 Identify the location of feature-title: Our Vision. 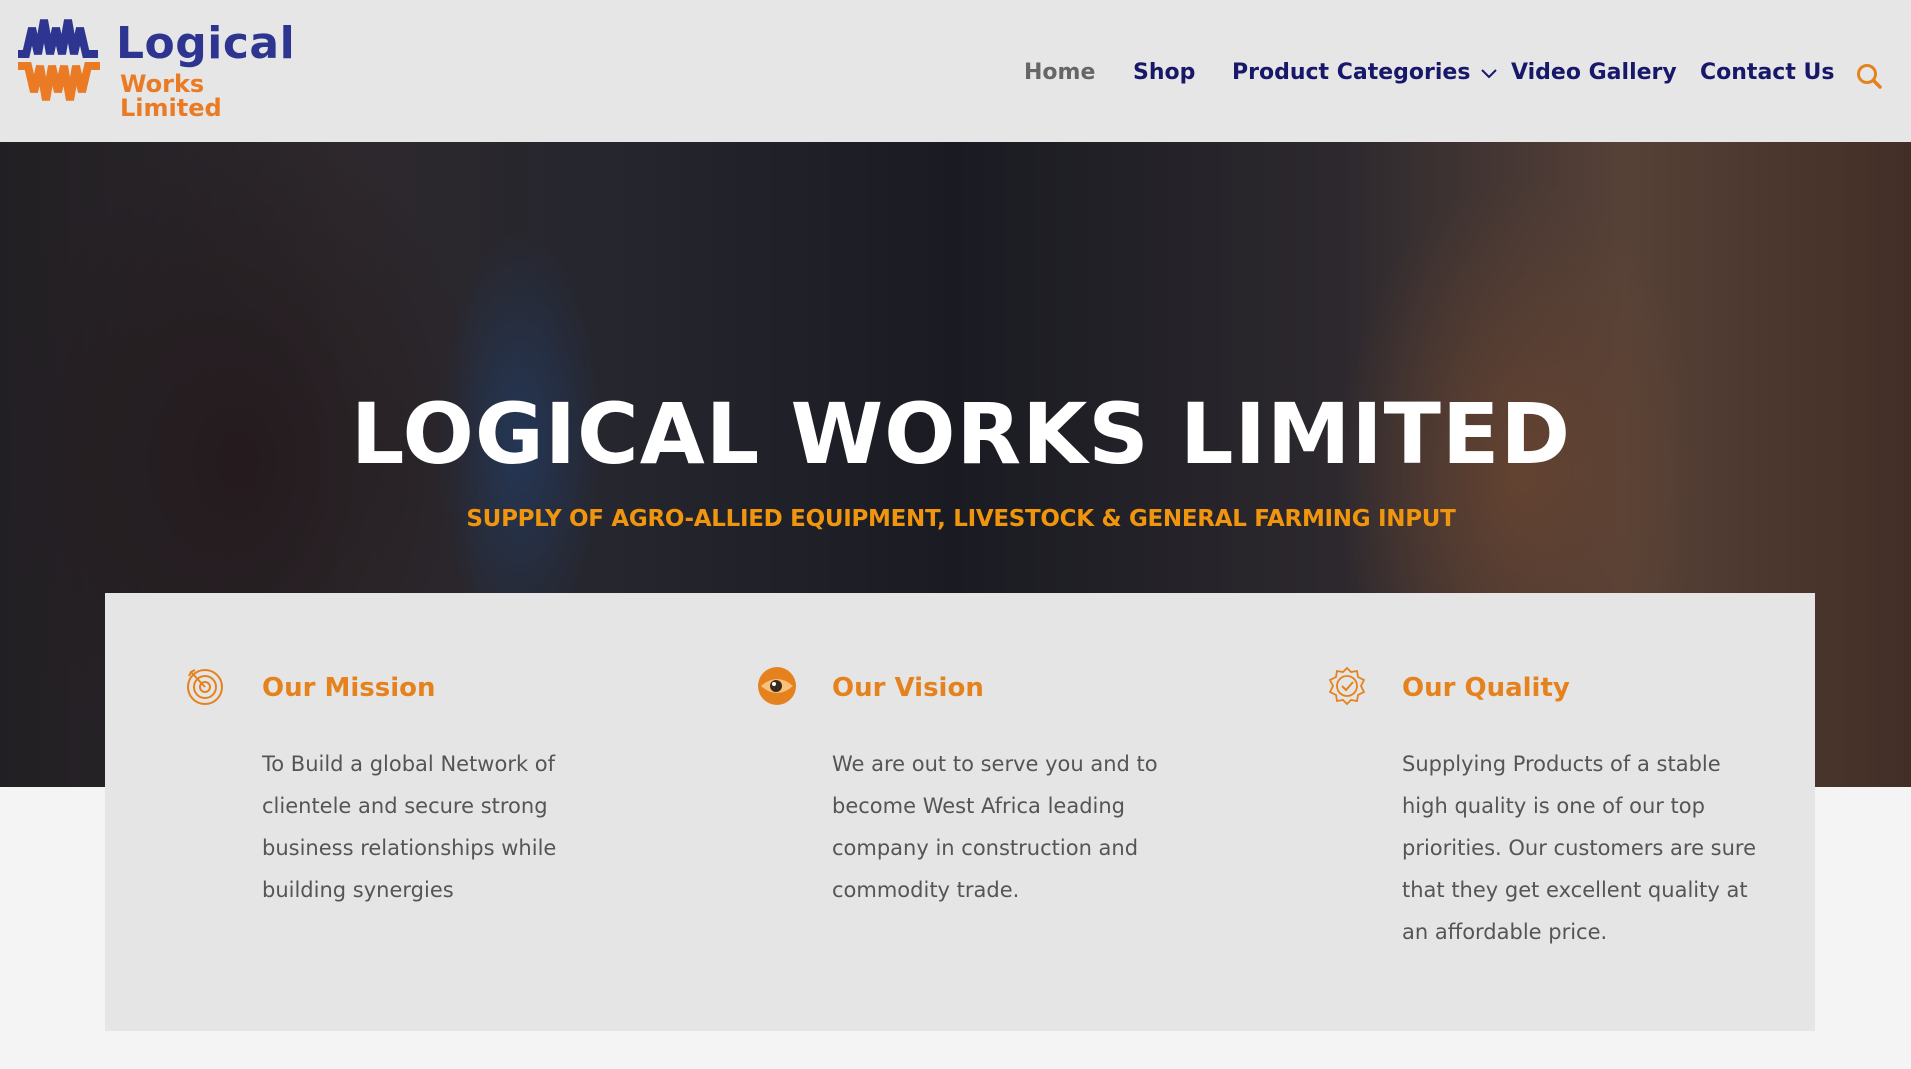
(908, 688).